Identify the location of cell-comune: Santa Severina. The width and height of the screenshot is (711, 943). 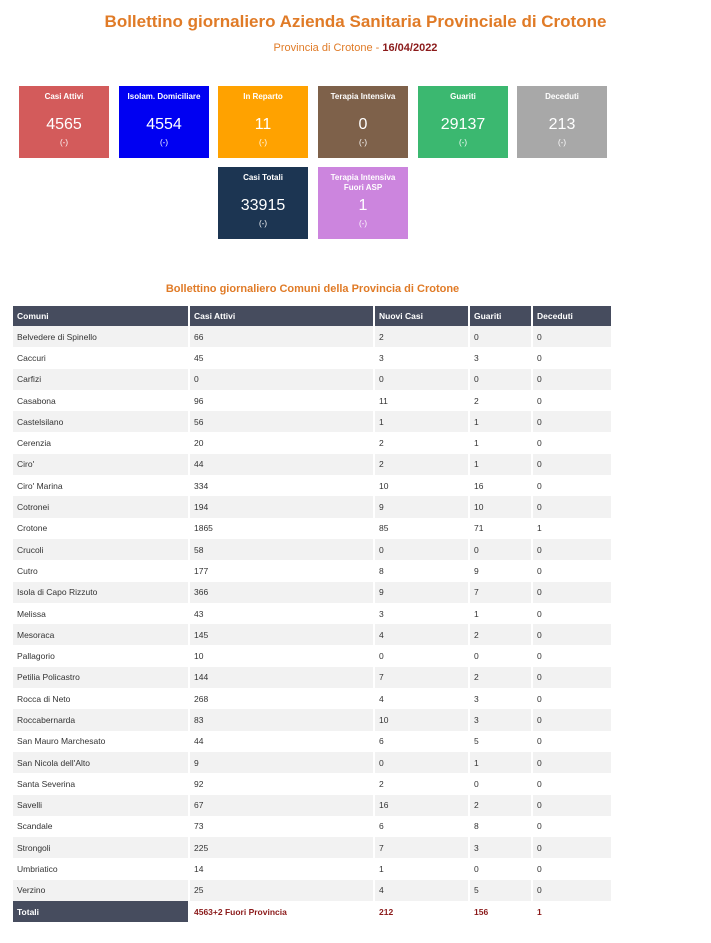
(101, 784).